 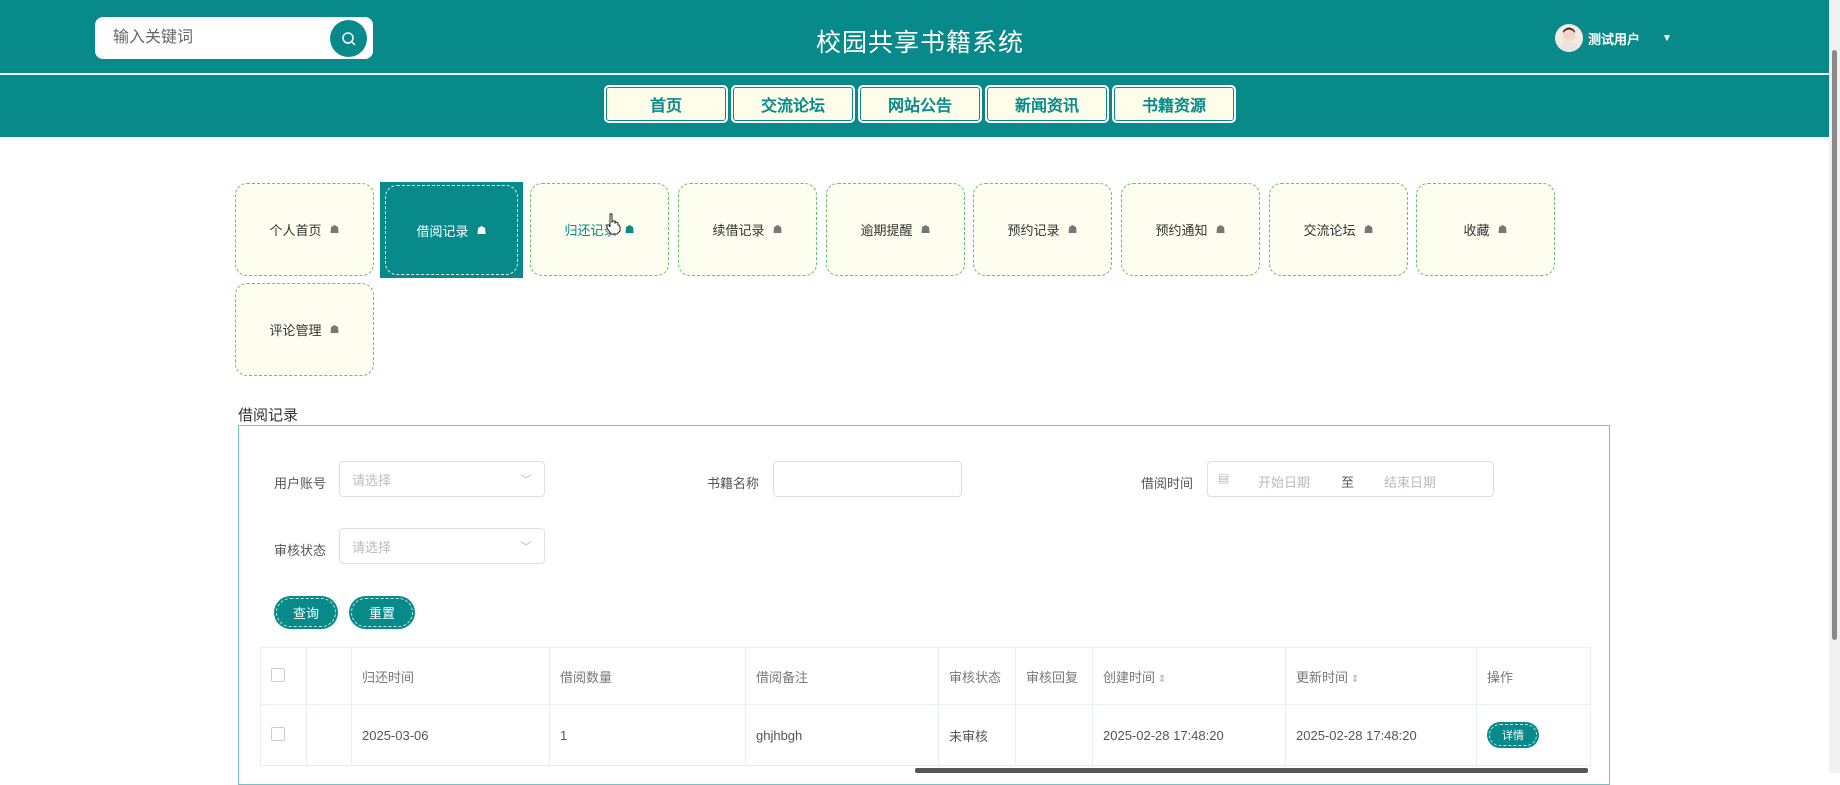 I want to click on cell-updated: 2025-02-28 17:48:20, so click(x=1381, y=735).